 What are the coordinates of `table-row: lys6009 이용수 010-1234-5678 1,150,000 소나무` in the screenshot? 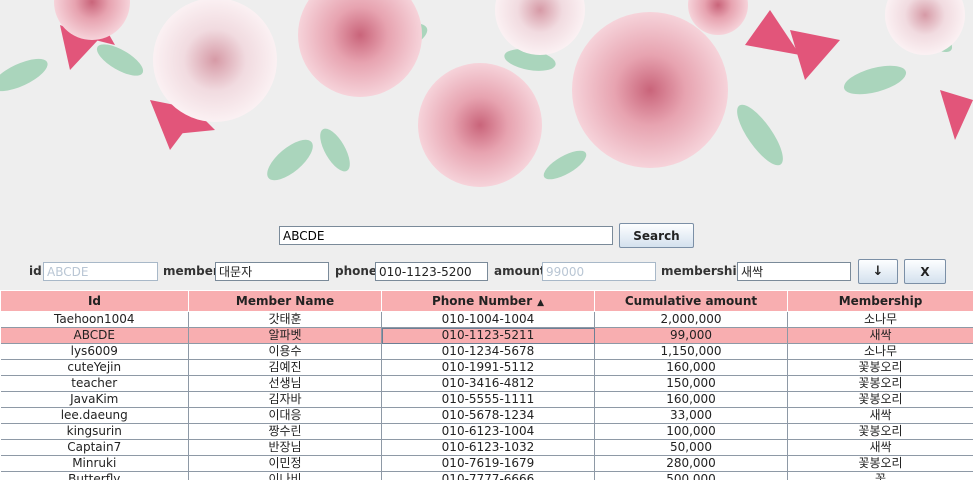 It's located at (486, 351).